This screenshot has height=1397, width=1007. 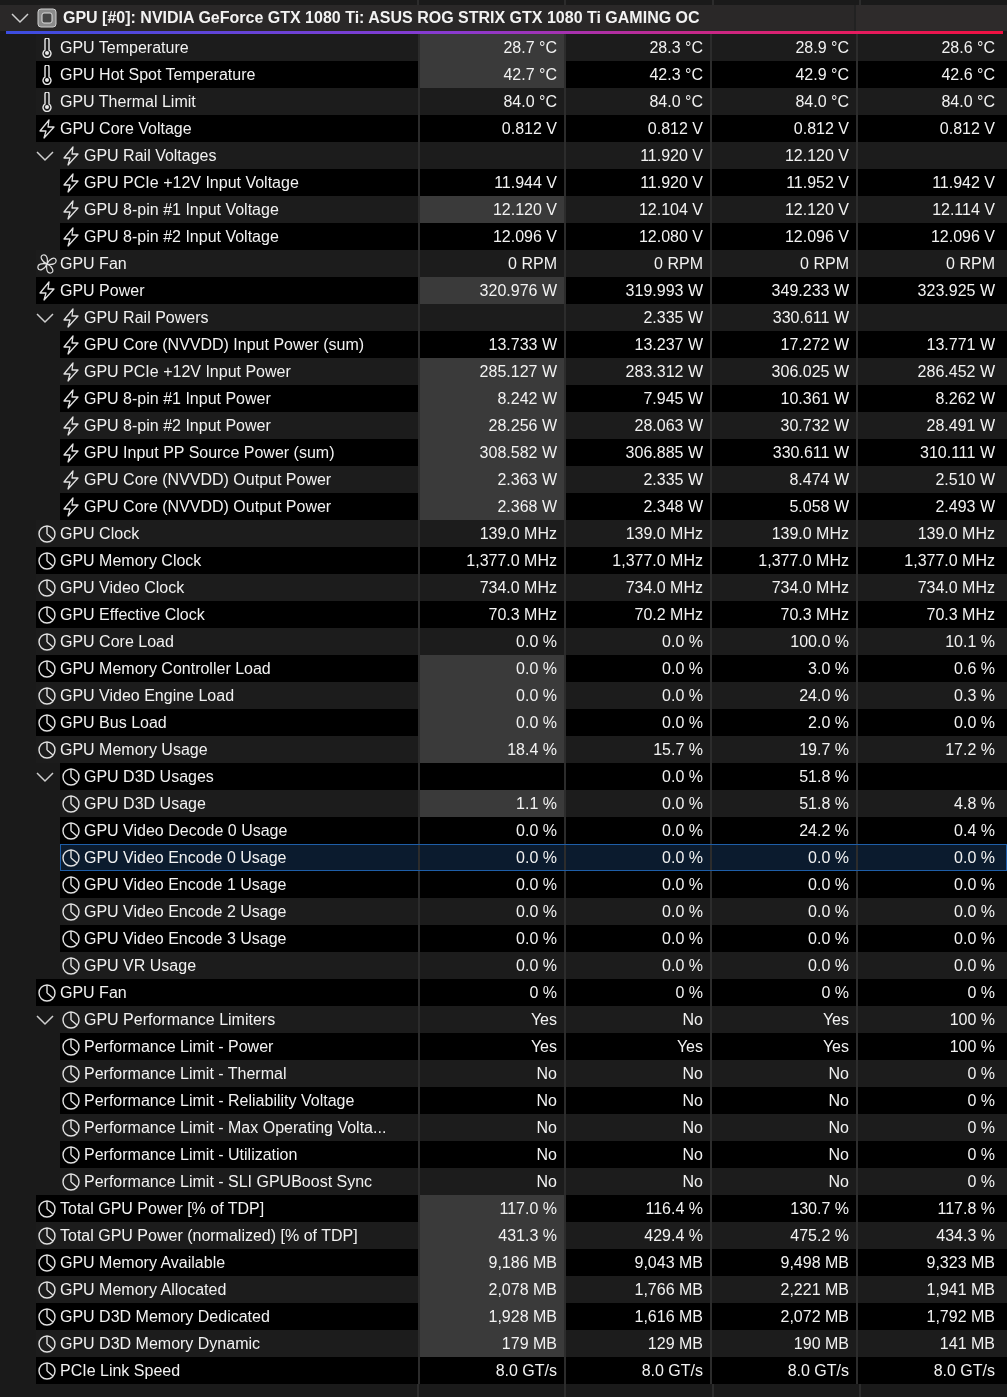 I want to click on sensor-value: 28.3 °C, so click(x=676, y=47).